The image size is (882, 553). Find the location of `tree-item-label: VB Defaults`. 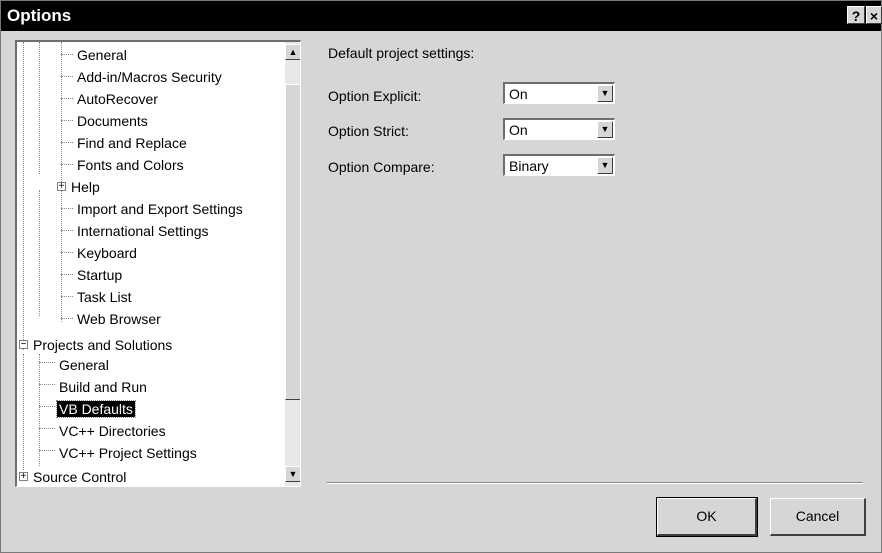

tree-item-label: VB Defaults is located at coordinates (96, 409).